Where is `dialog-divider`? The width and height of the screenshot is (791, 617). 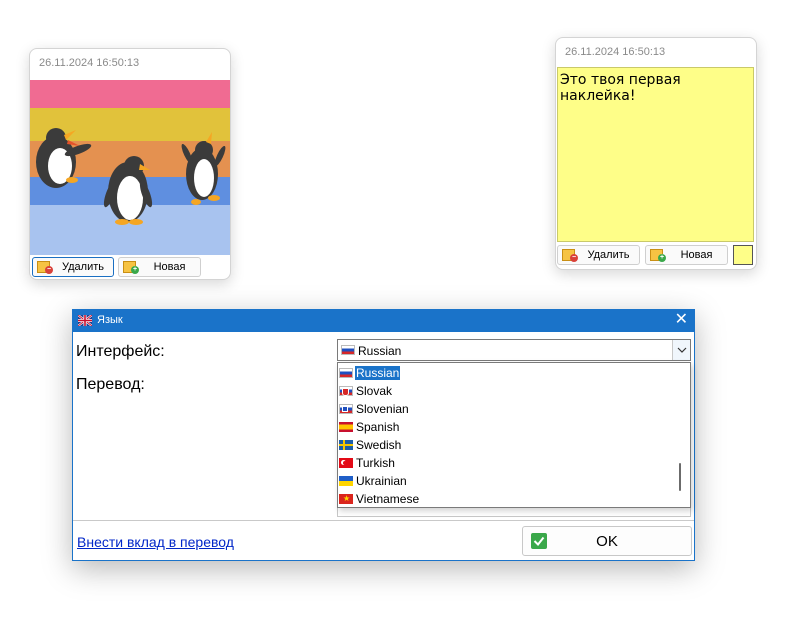 dialog-divider is located at coordinates (383, 520).